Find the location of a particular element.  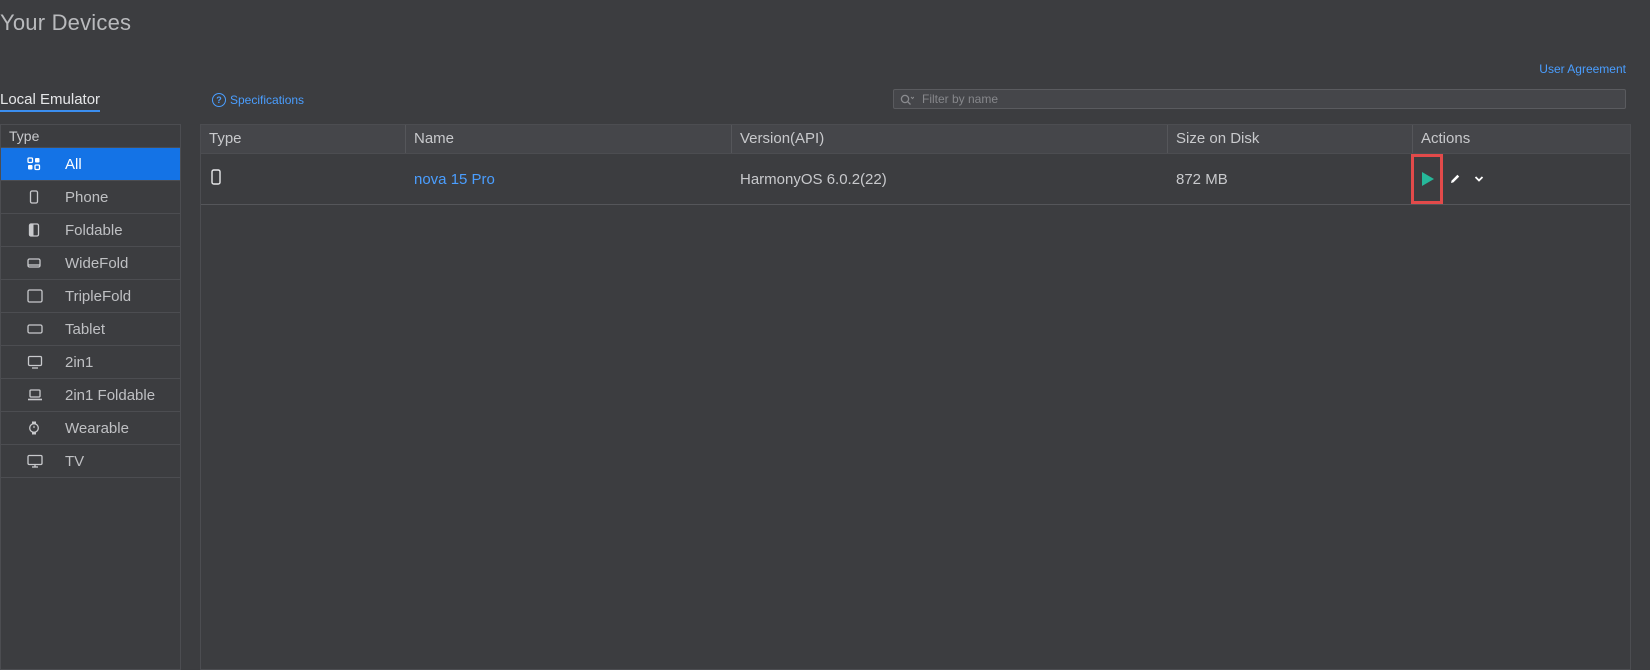

more-actions-button is located at coordinates (1479, 179).